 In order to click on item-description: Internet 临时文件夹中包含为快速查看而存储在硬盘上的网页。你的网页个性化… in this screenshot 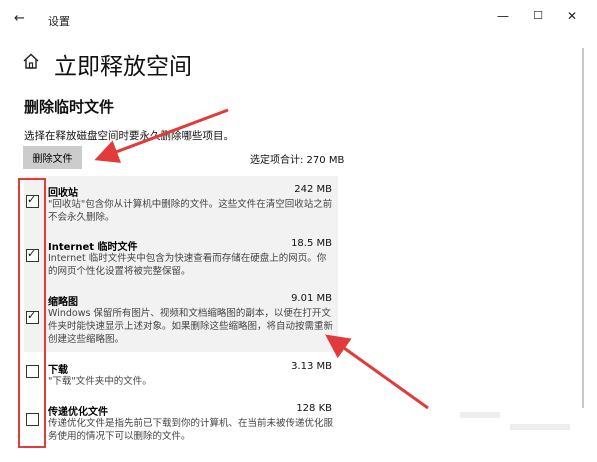, I will do `click(187, 265)`.